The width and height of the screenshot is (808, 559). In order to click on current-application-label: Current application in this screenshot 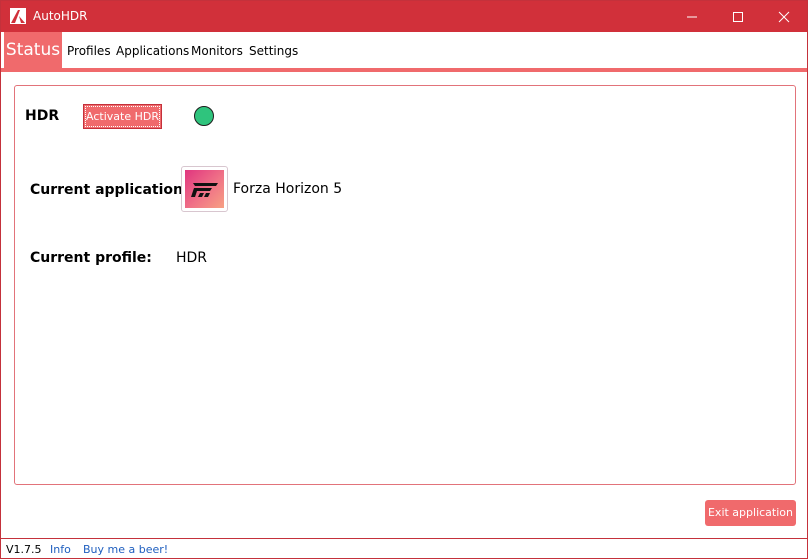, I will do `click(106, 190)`.